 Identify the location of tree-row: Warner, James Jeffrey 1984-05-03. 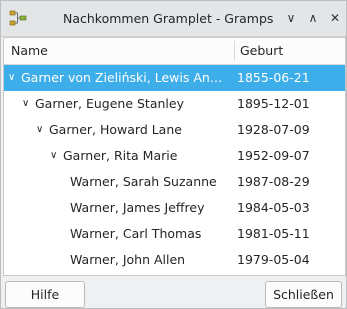
(174, 208).